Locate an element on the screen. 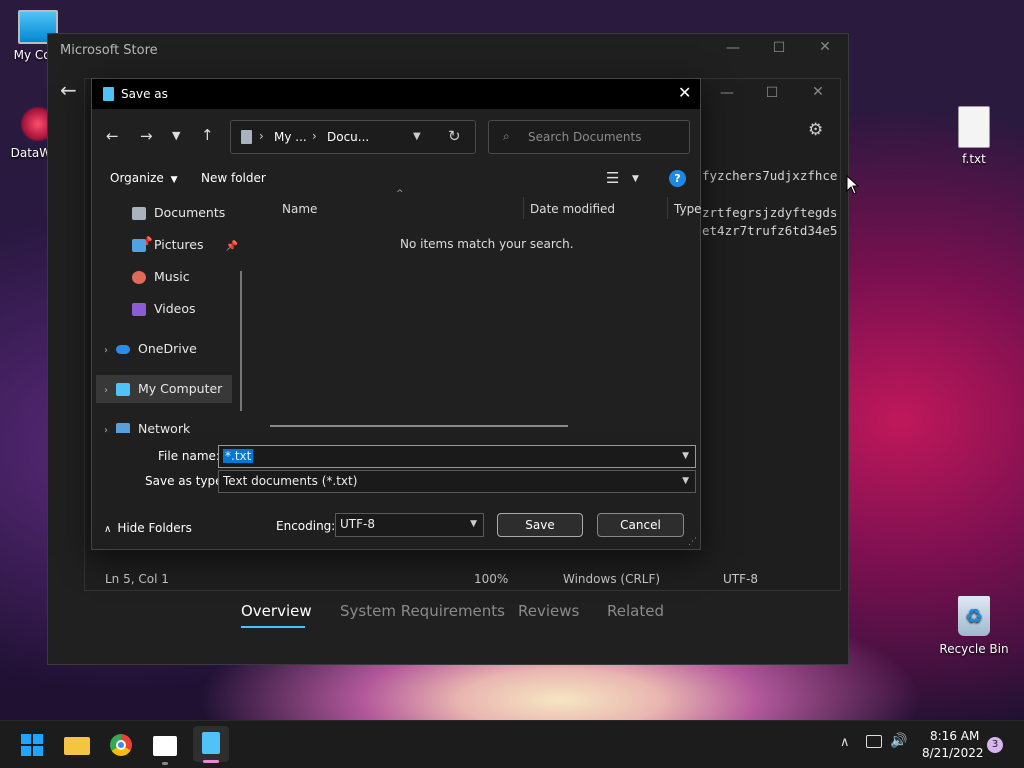 The image size is (1024, 768). expand-chevron-icon: › is located at coordinates (106, 429).